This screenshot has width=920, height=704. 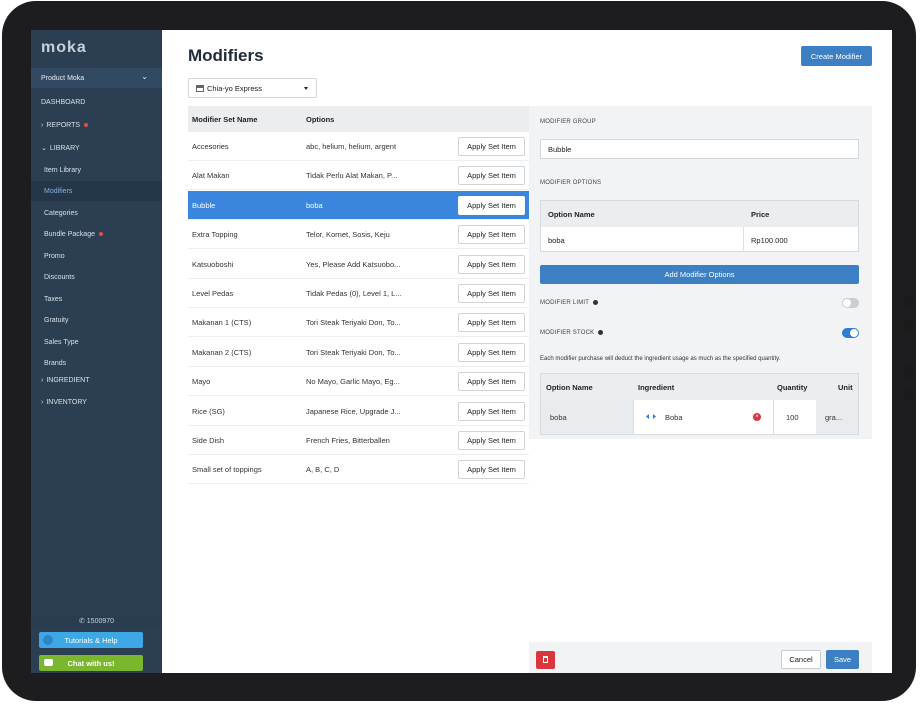 What do you see at coordinates (845, 387) in the screenshot?
I see `col-unit: Unit` at bounding box center [845, 387].